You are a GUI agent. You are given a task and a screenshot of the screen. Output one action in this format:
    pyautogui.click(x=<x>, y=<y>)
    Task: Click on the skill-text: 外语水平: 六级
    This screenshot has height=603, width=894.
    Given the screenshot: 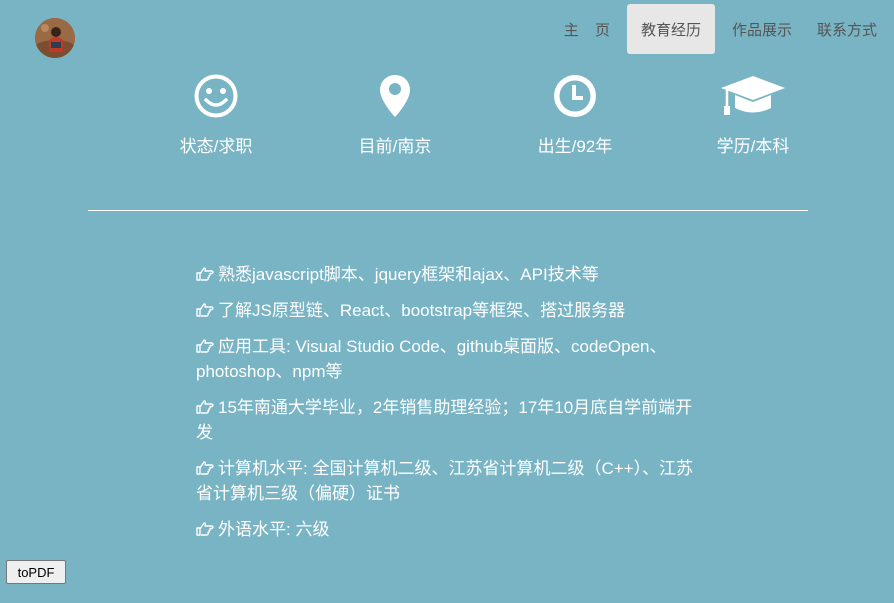 What is the action you would take?
    pyautogui.click(x=274, y=529)
    